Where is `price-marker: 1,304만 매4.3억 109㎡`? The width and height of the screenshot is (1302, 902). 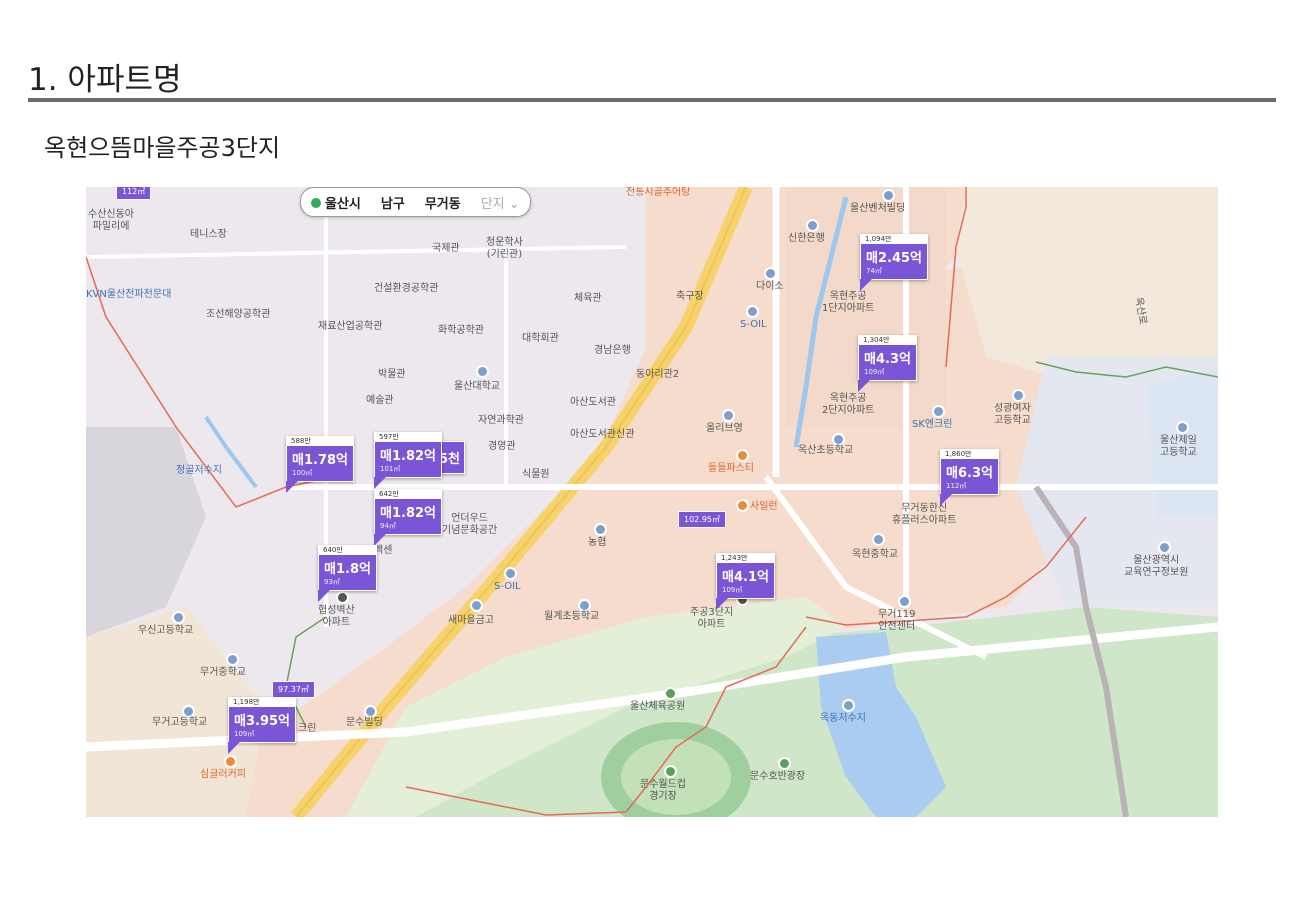
price-marker: 1,304만 매4.3억 109㎡ is located at coordinates (887, 363).